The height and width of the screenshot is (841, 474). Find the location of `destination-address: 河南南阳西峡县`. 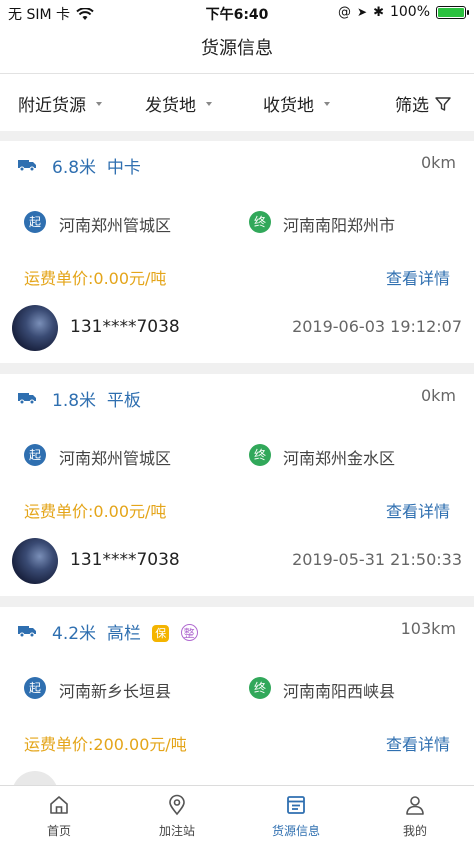

destination-address: 河南南阳西峡县 is located at coordinates (339, 691).